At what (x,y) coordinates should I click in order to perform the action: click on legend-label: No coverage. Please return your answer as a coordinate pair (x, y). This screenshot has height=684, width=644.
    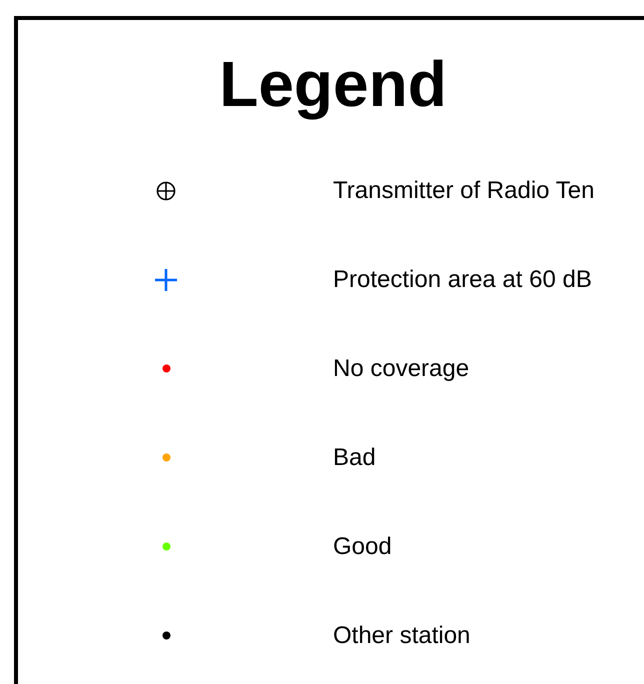
    Looking at the image, I should click on (401, 368).